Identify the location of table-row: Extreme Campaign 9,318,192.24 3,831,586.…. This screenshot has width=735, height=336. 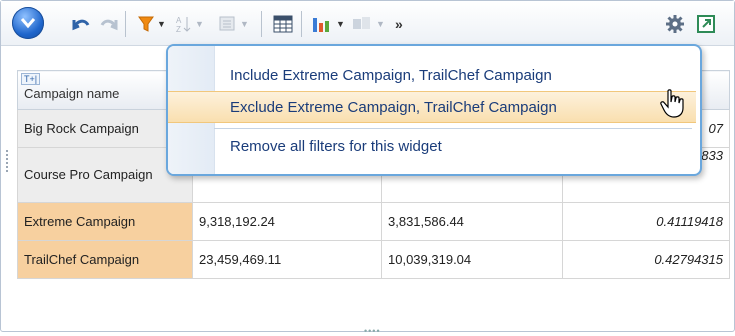
(373, 221).